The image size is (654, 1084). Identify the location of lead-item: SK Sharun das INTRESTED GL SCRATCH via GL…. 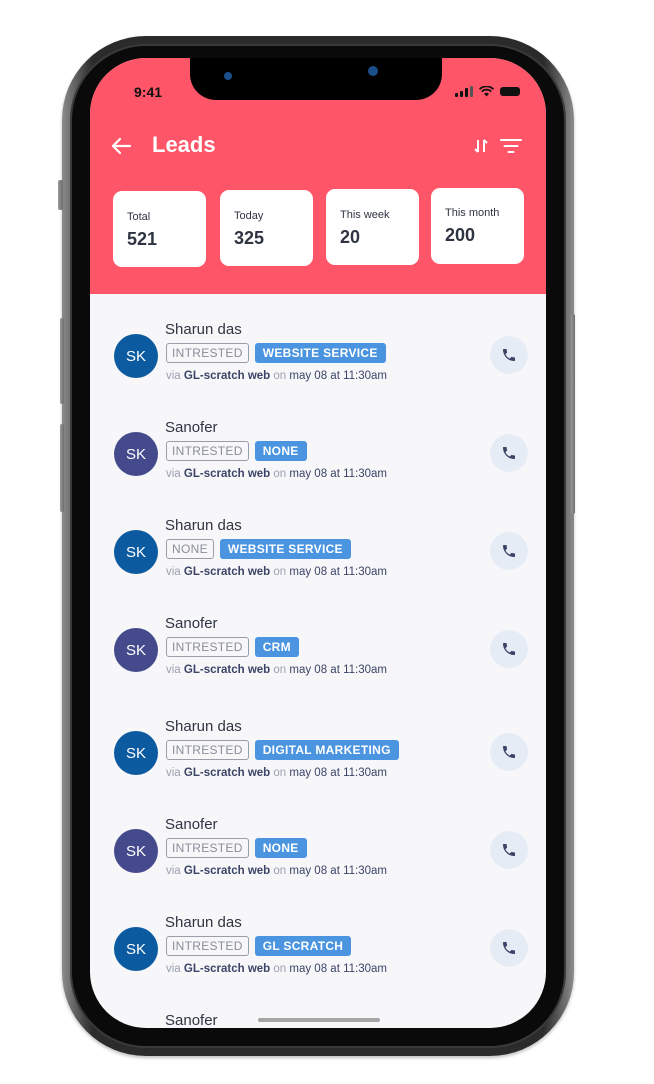
(318, 936).